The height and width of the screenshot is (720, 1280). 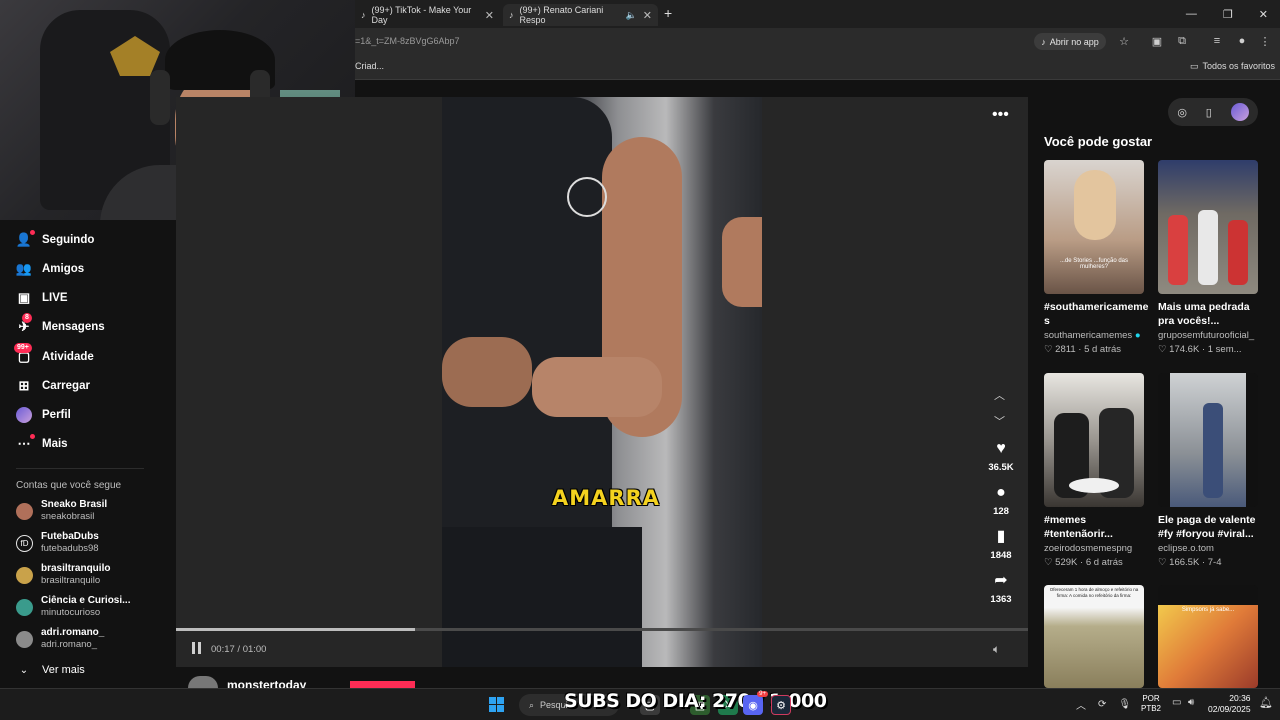 What do you see at coordinates (1001, 456) in the screenshot?
I see `like-button: ♥ 36.5K` at bounding box center [1001, 456].